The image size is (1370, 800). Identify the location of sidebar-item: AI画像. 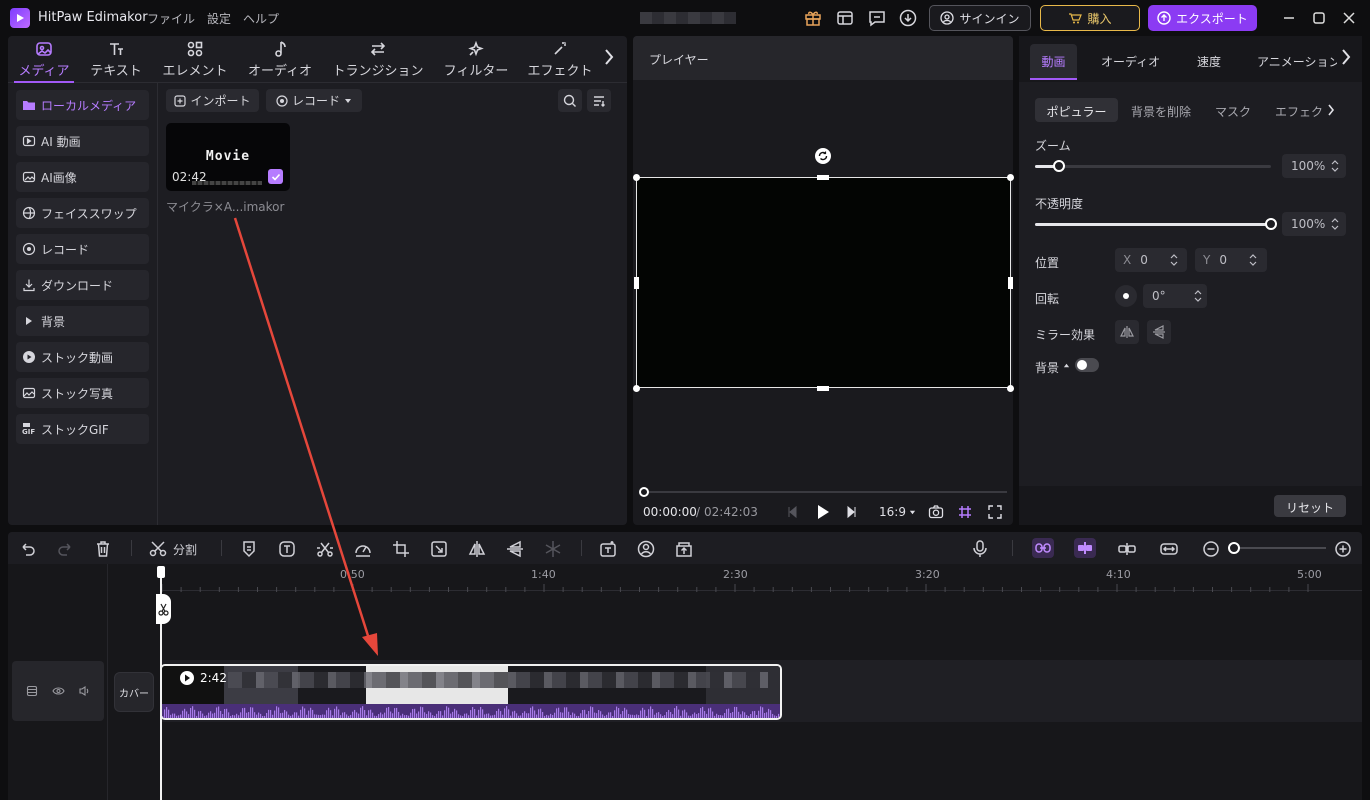
(82, 177).